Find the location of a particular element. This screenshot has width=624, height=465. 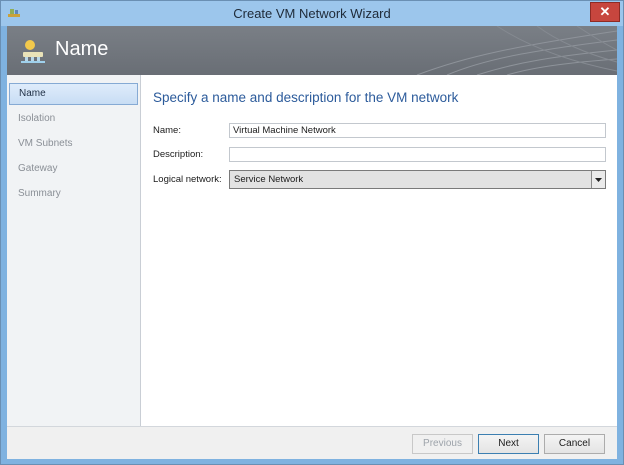

previous-button: Previous is located at coordinates (442, 444).